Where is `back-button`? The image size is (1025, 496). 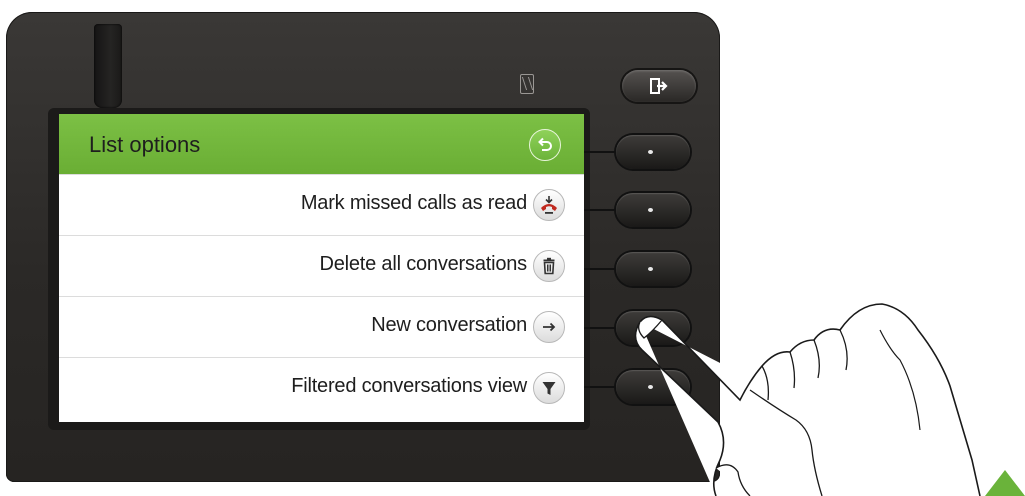 back-button is located at coordinates (545, 145).